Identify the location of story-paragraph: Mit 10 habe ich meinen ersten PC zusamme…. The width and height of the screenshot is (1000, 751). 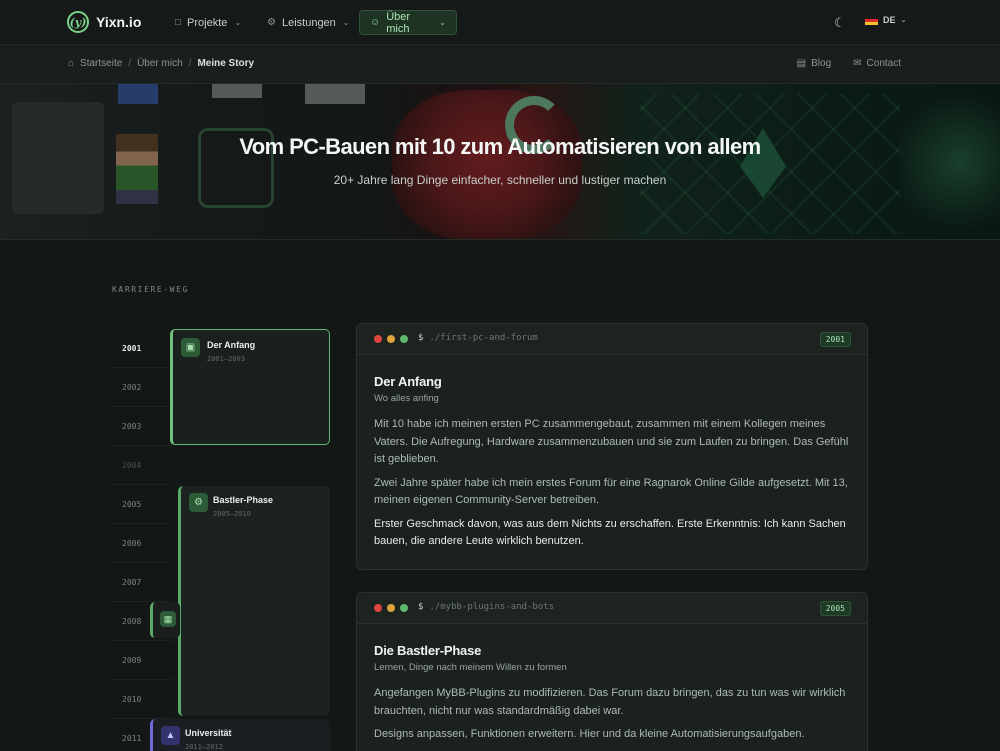
(611, 441).